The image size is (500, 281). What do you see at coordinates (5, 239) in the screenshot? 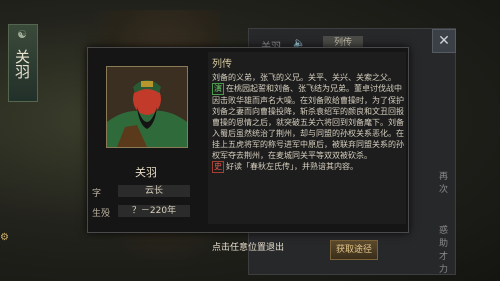
I see `settings-gear-icon: ⚙` at bounding box center [5, 239].